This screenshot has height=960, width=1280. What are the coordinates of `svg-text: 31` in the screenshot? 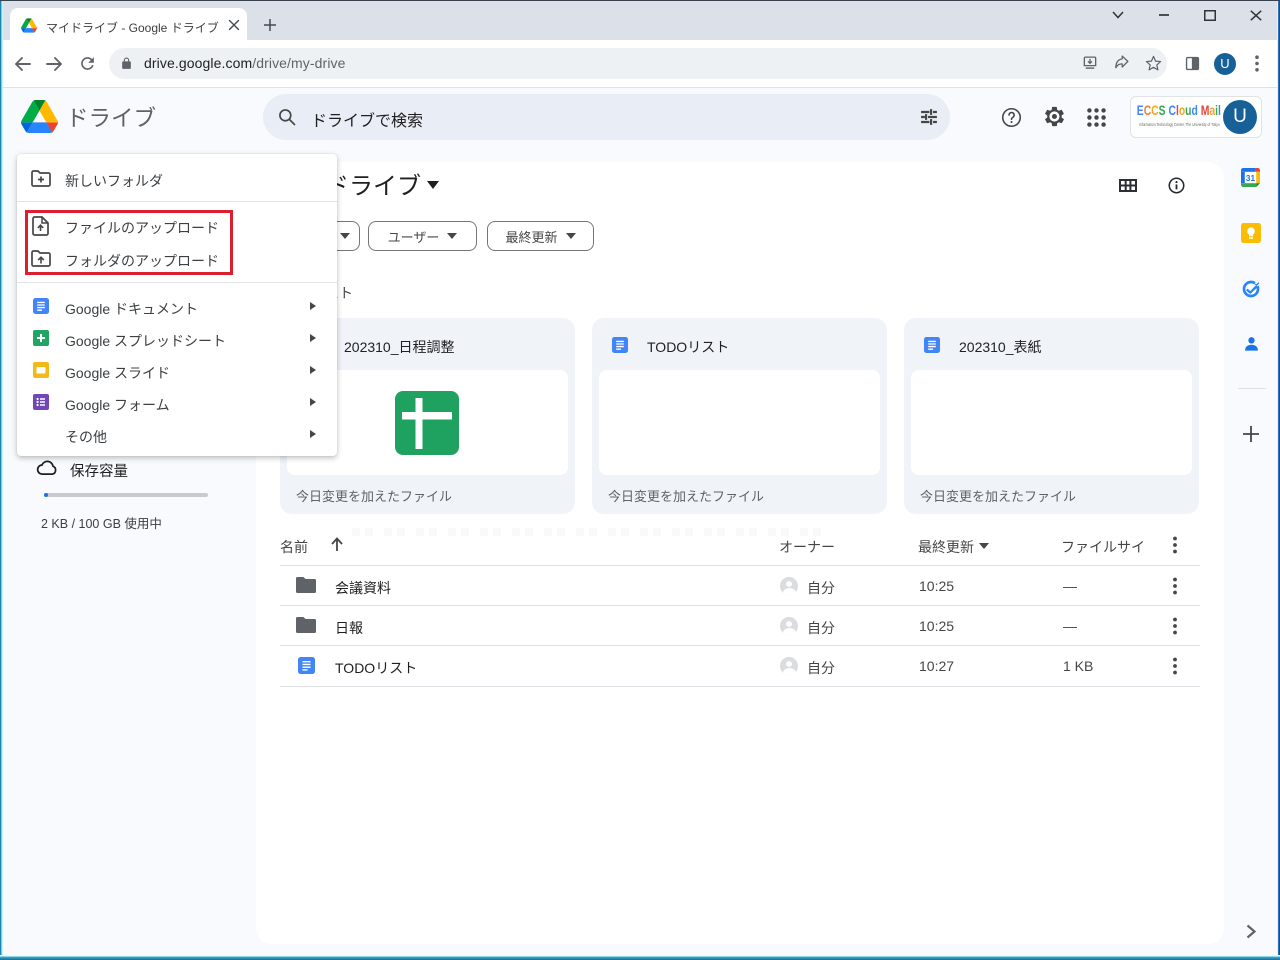 It's located at (1251, 178).